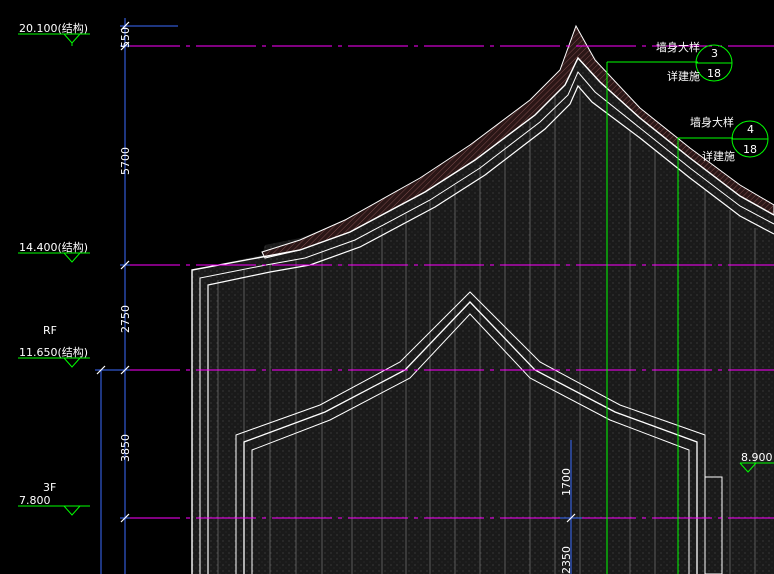 This screenshot has width=774, height=574. What do you see at coordinates (35, 500) in the screenshot?
I see `level-label-7800: 7.800` at bounding box center [35, 500].